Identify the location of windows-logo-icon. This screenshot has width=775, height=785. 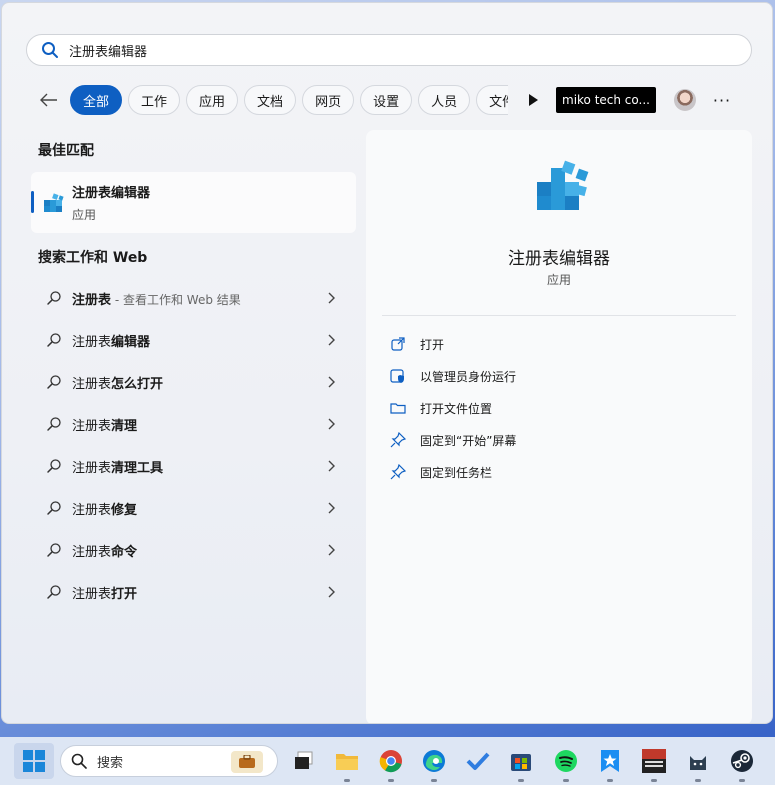
(34, 761).